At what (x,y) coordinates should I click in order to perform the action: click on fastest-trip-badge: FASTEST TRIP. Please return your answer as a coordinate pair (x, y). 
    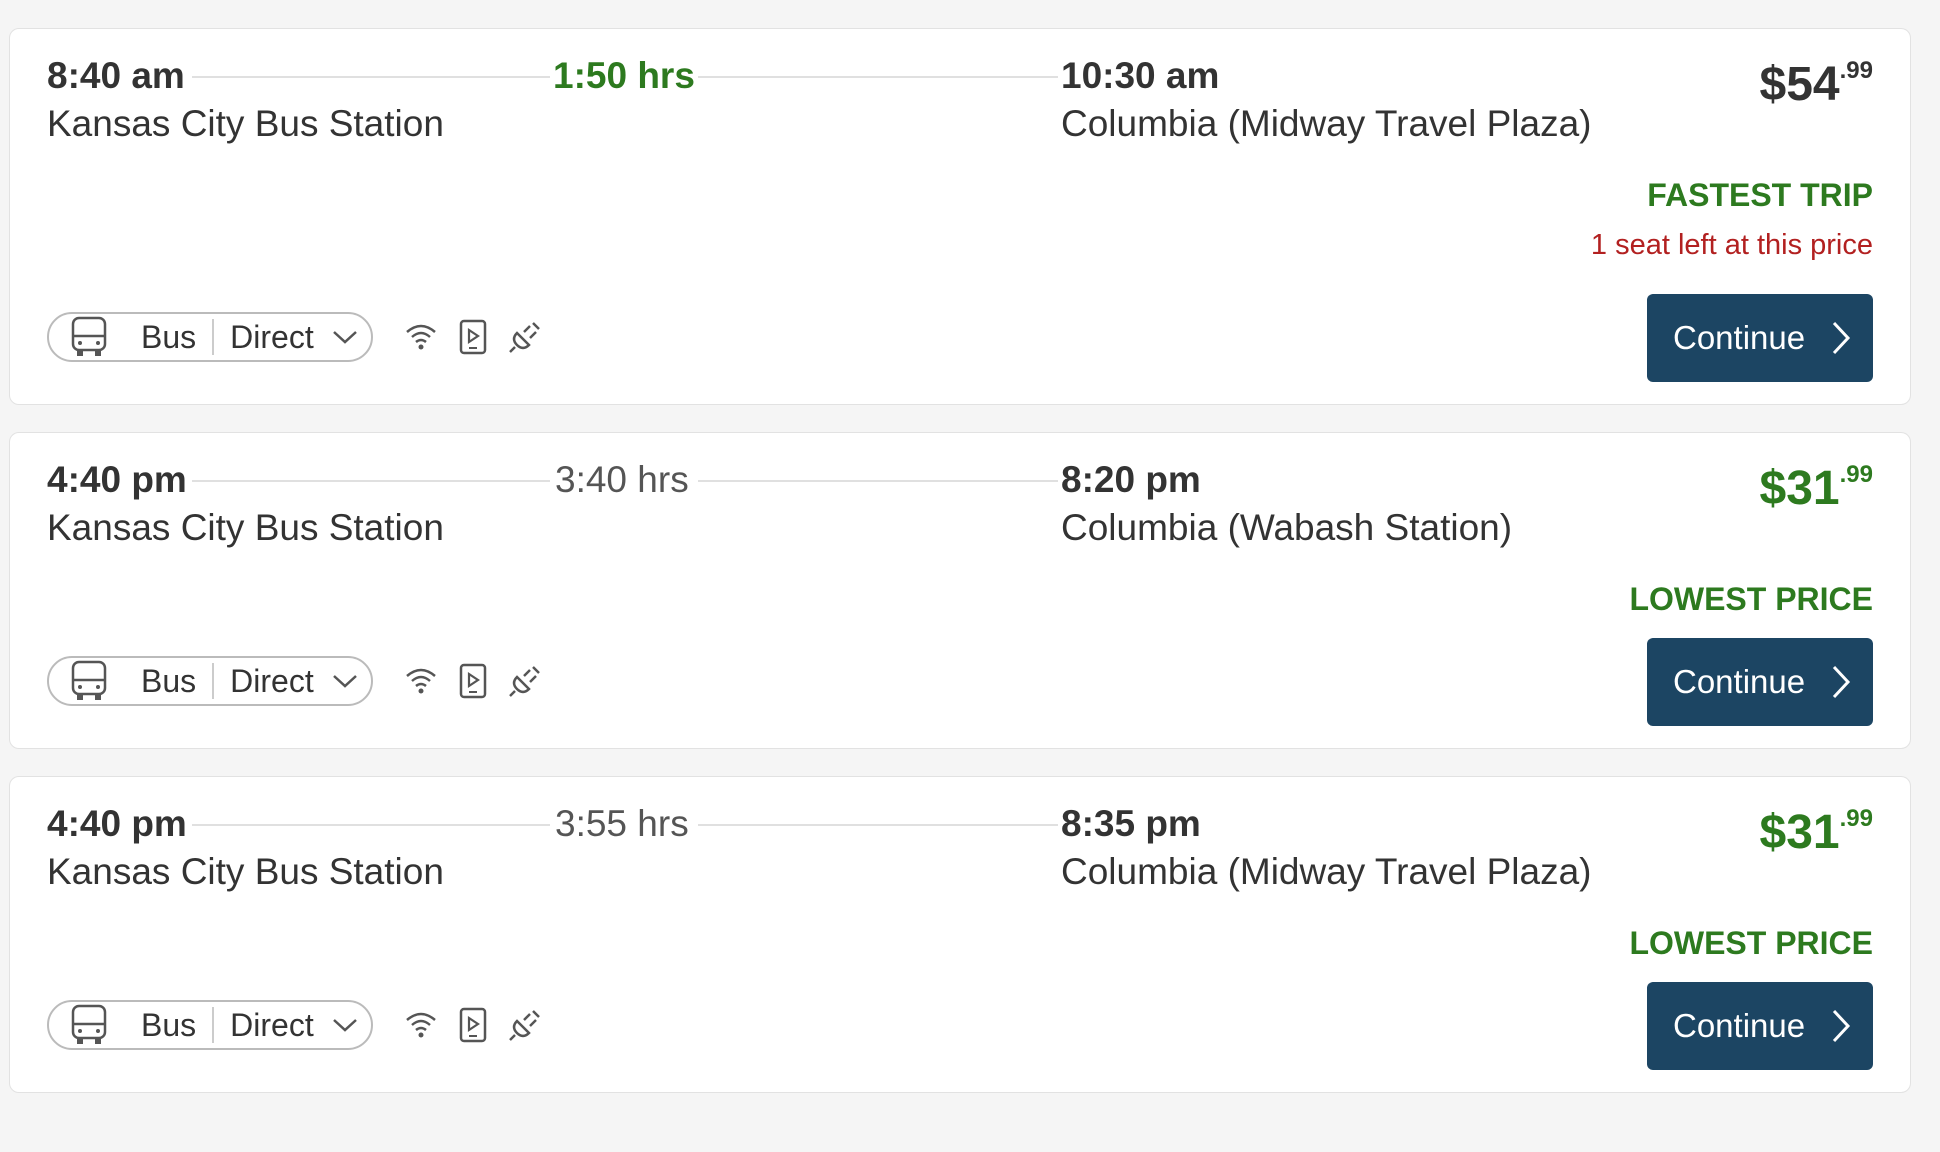
    Looking at the image, I should click on (1760, 195).